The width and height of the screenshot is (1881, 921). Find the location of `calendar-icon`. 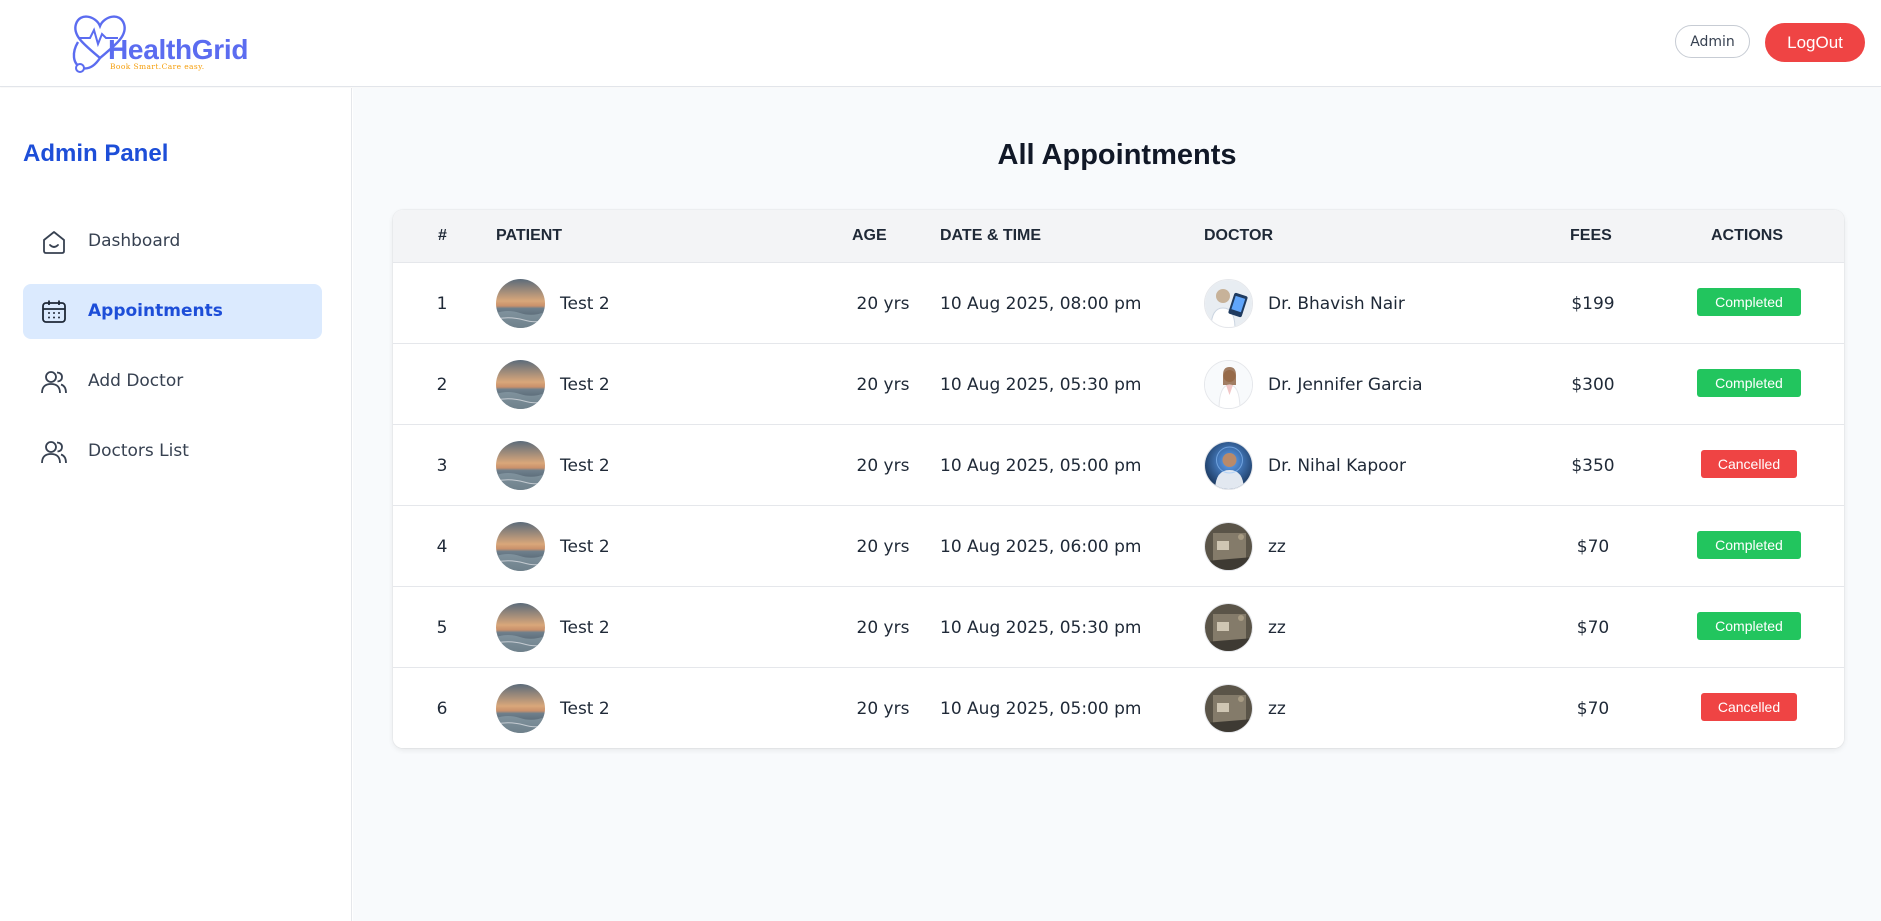

calendar-icon is located at coordinates (54, 311).